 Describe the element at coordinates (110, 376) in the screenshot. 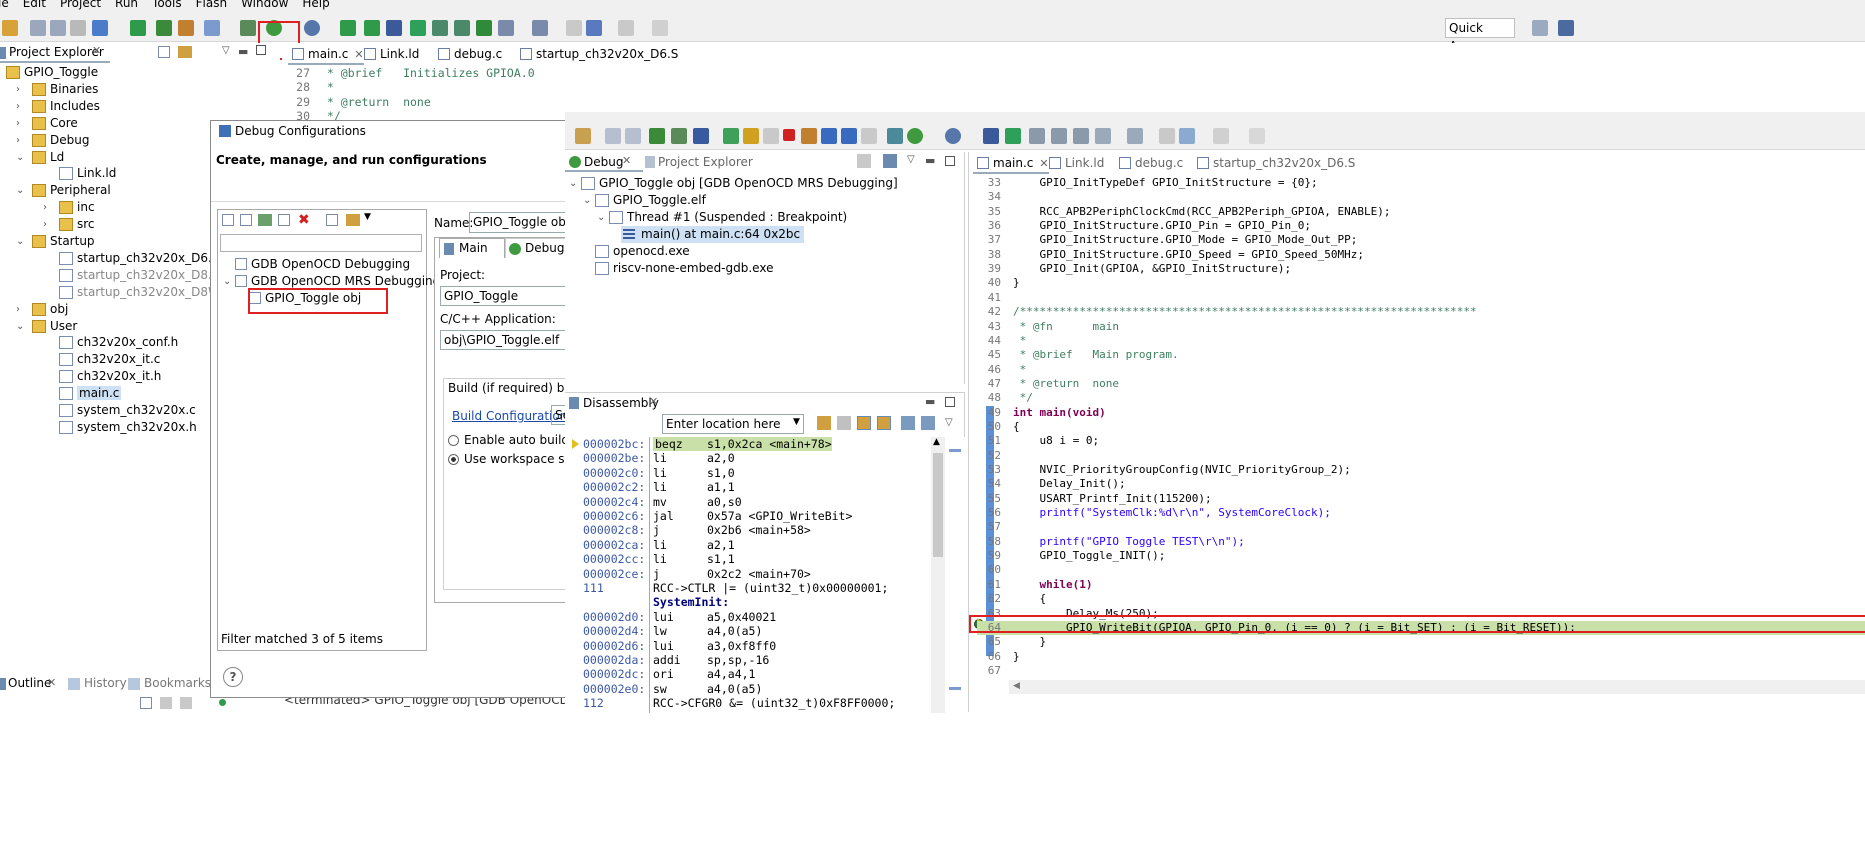

I see `tree-item: ch32v20x_it.h` at that location.